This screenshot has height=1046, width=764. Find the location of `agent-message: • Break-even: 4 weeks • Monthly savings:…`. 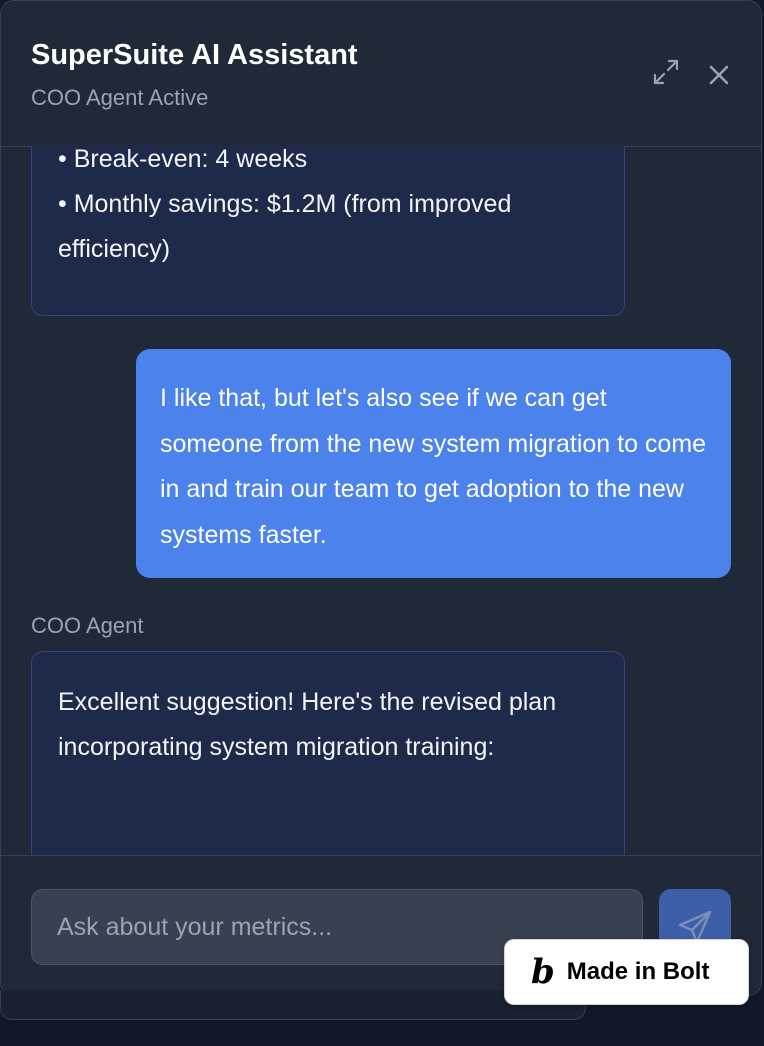

agent-message: • Break-even: 4 weeks • Monthly savings:… is located at coordinates (328, 231).